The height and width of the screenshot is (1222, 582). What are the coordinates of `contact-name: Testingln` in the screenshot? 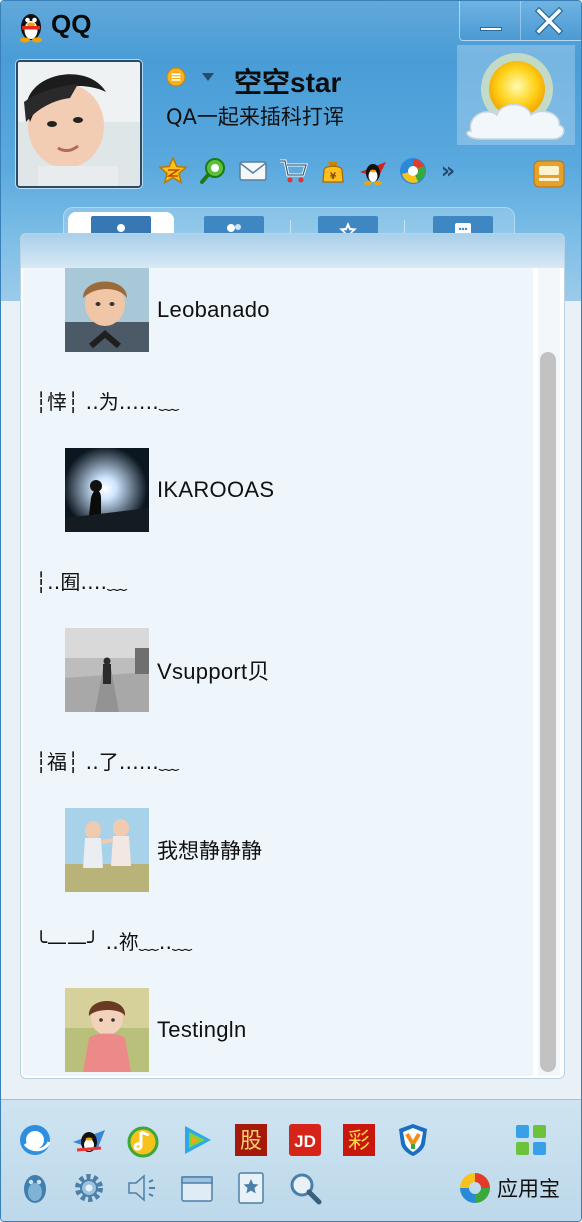 It's located at (202, 1029).